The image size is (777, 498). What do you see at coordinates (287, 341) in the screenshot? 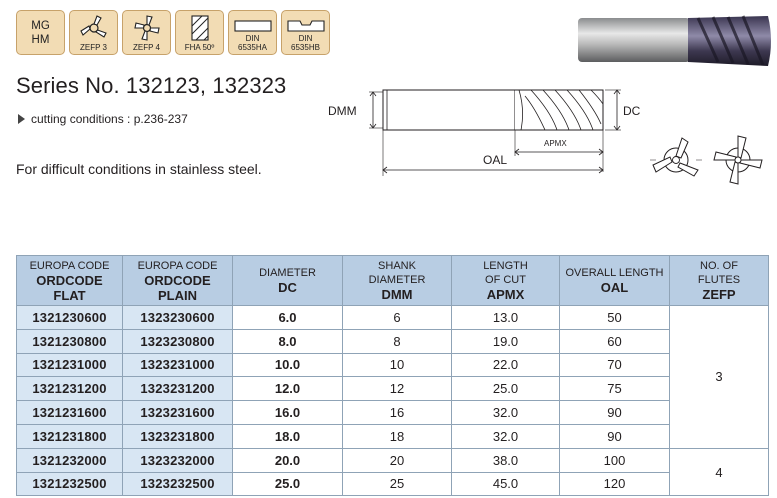
I see `cell-dc: 8.0` at bounding box center [287, 341].